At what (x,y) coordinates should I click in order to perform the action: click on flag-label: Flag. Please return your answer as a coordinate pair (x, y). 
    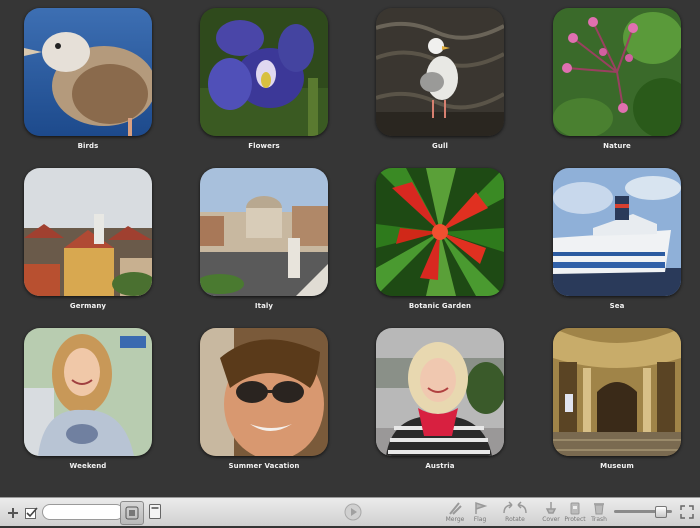
    Looking at the image, I should click on (480, 519).